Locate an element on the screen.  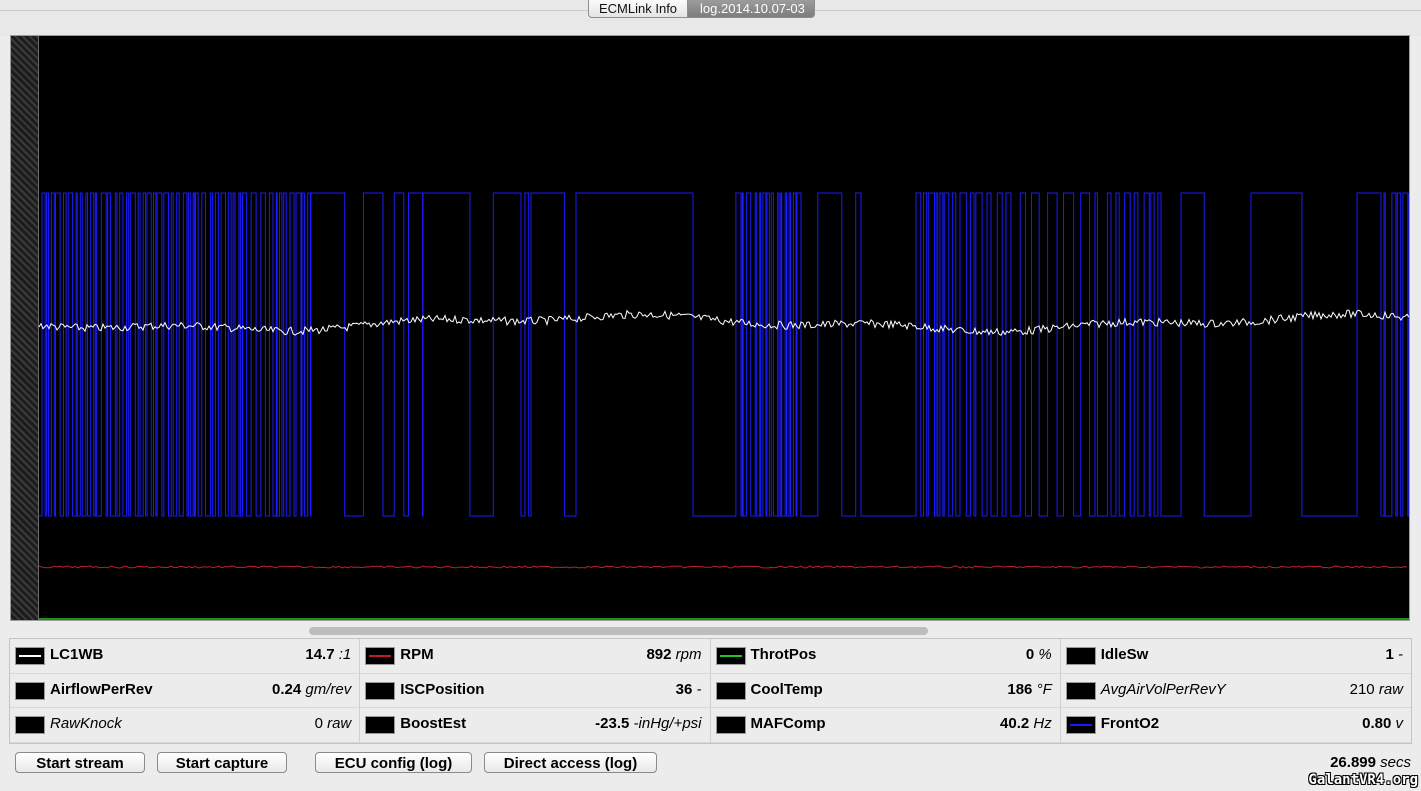
direct-access-button: Direct access (log) is located at coordinates (570, 762).